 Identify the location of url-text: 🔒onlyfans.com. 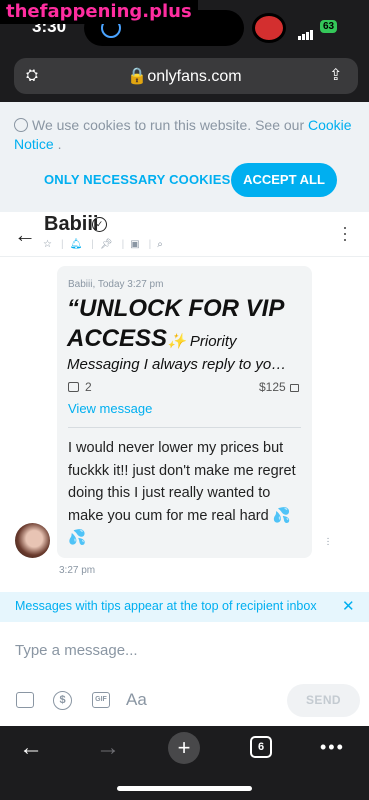
(184, 76).